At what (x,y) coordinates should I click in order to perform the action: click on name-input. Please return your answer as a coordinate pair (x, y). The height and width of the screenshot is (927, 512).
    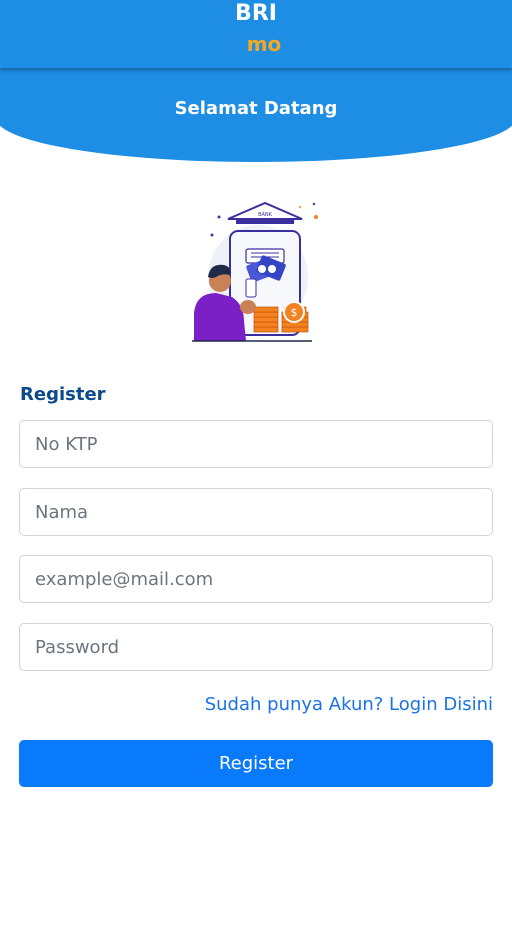
    Looking at the image, I should click on (256, 512).